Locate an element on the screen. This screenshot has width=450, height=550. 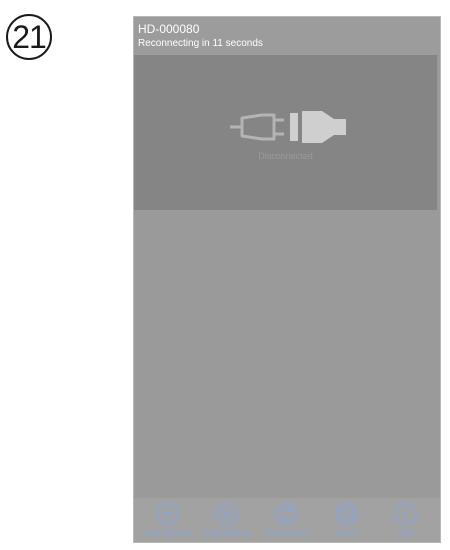
gear-icon is located at coordinates (227, 514).